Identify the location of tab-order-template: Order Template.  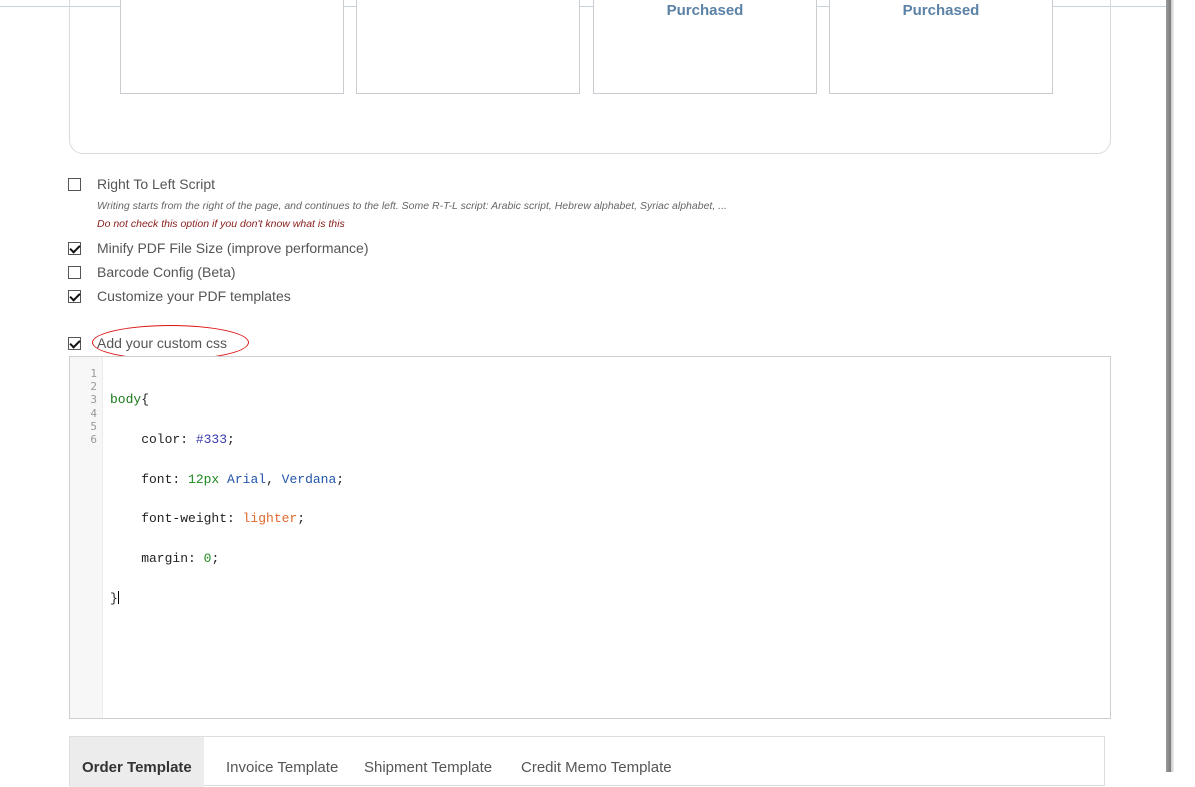
(137, 762).